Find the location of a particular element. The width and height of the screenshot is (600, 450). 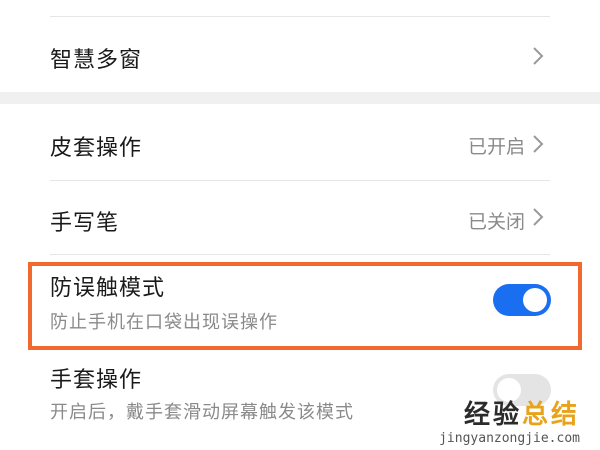

row-label: 皮套操作 is located at coordinates (96, 148).